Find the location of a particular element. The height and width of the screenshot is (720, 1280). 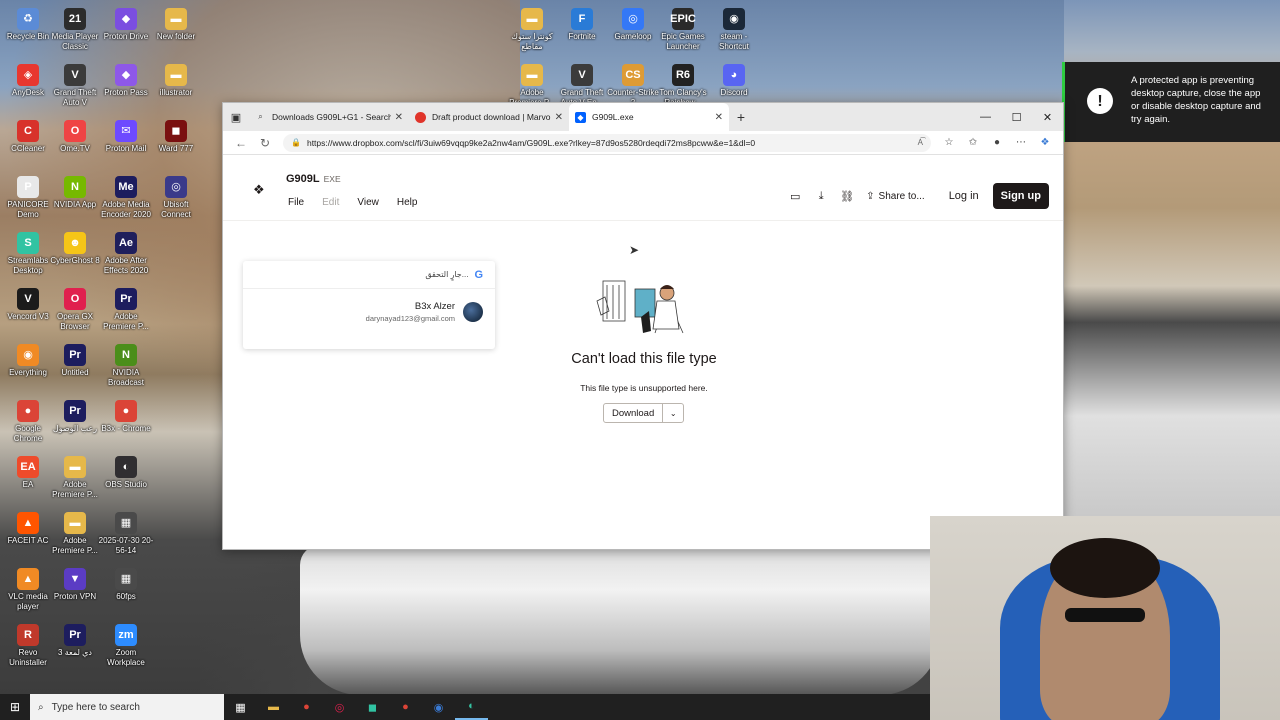

task-view-icon: ▦ is located at coordinates (240, 707).